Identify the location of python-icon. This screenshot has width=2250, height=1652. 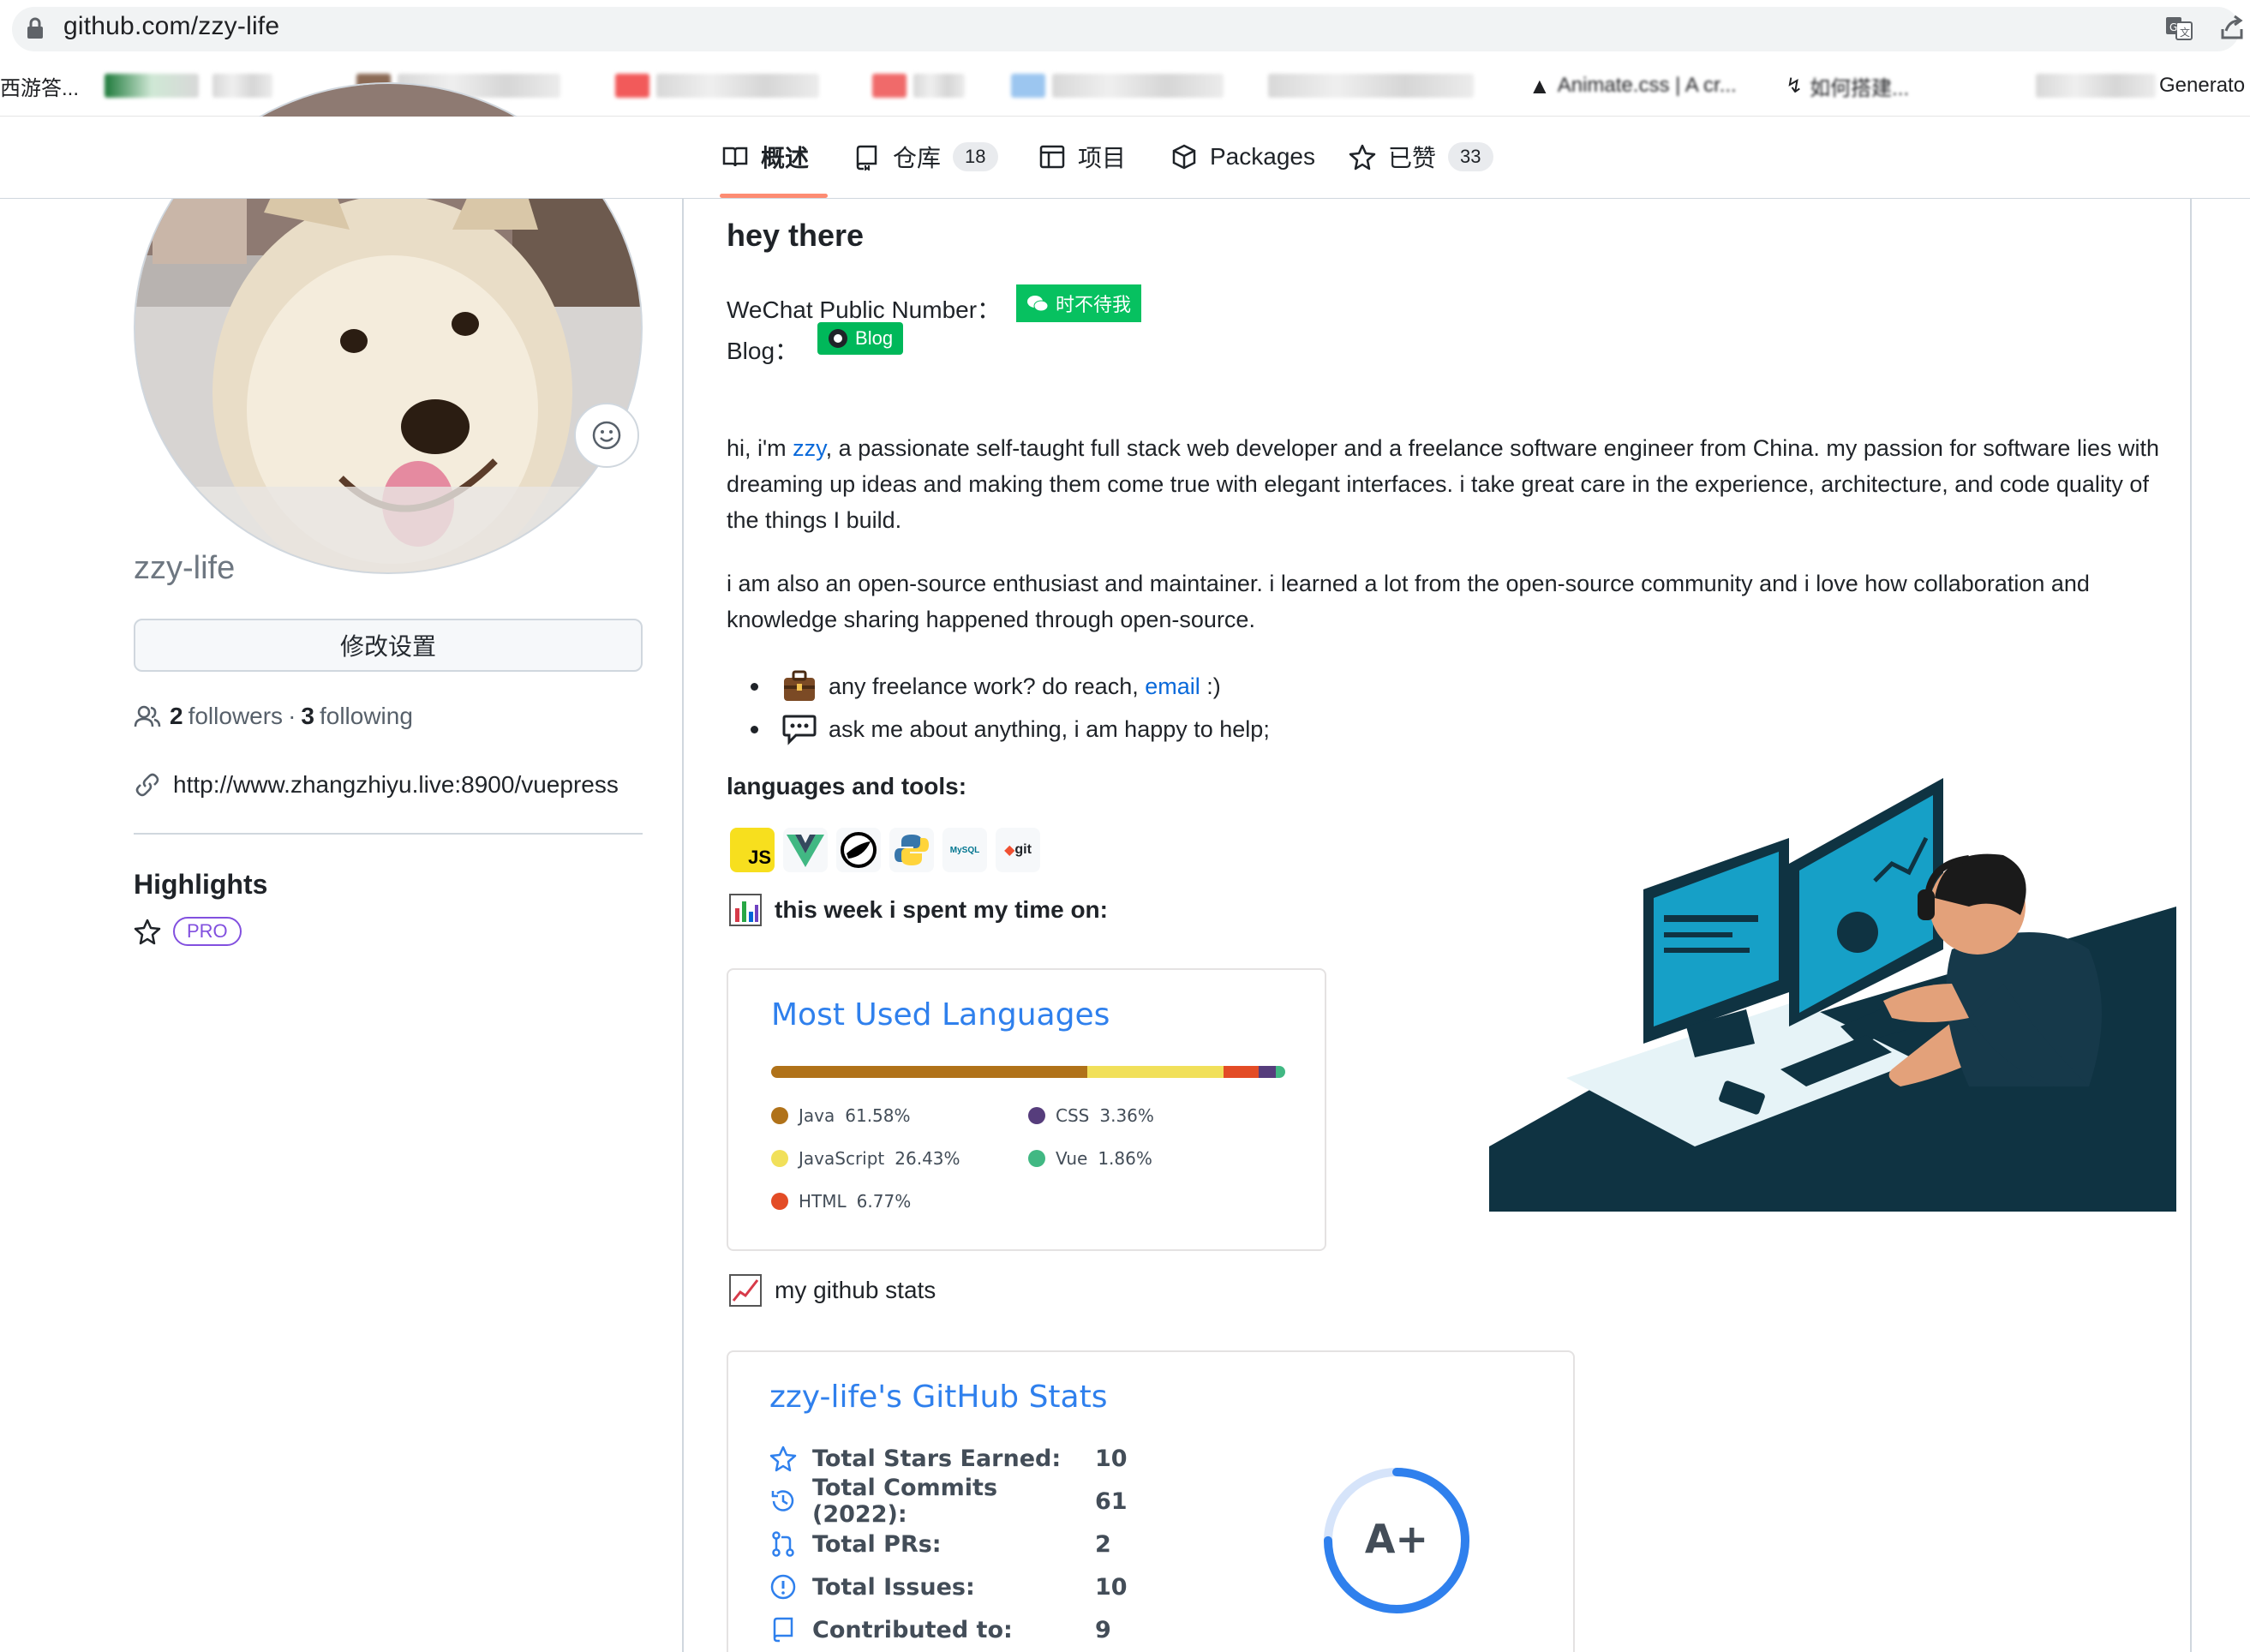
(912, 850).